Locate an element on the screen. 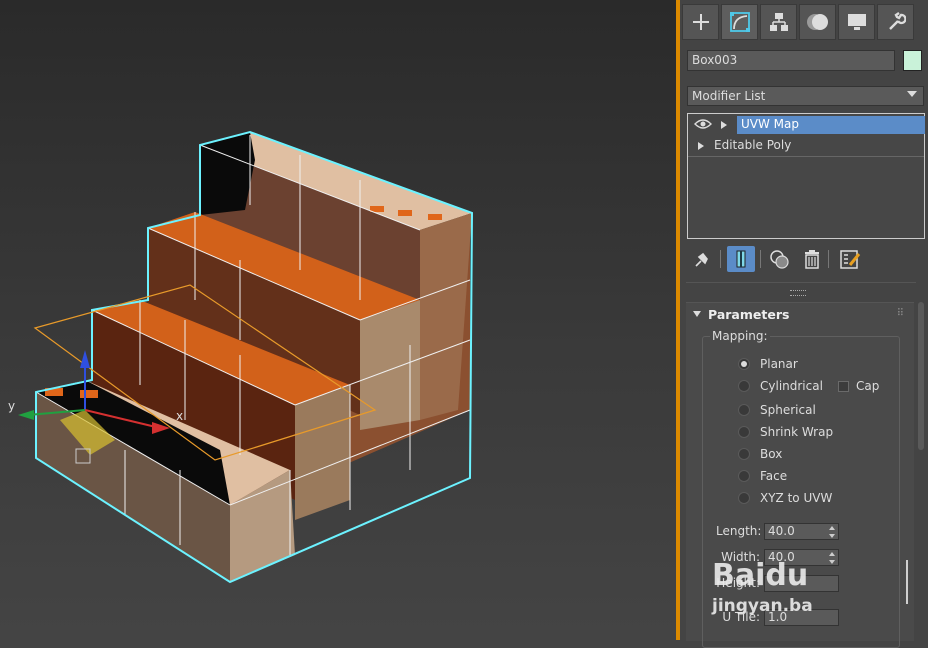 The image size is (928, 648). modify-icon is located at coordinates (739, 22).